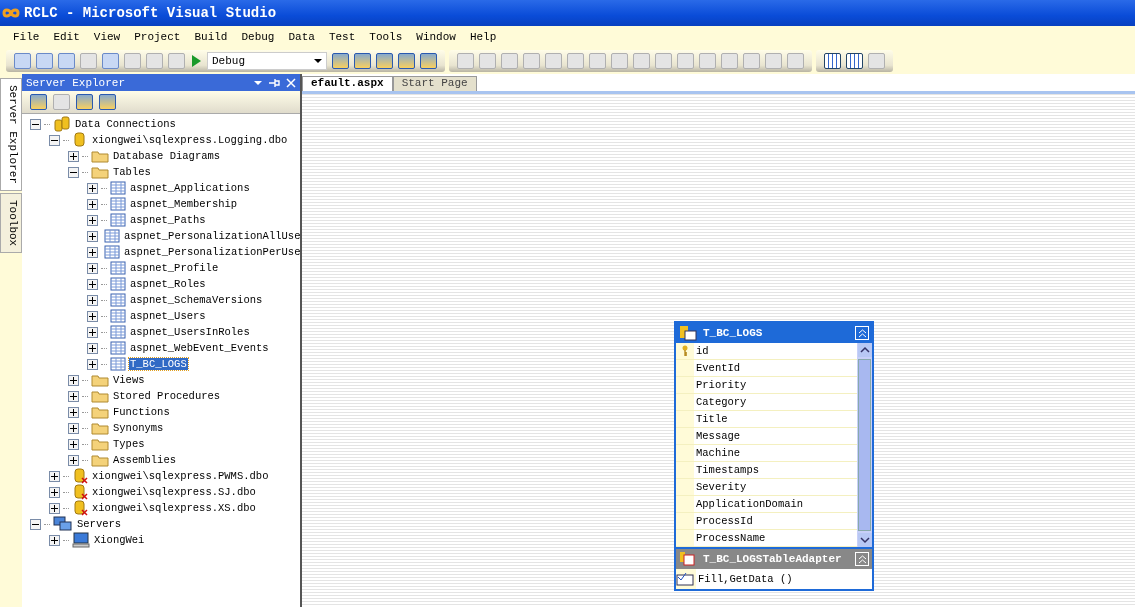 This screenshot has height=607, width=1135. Describe the element at coordinates (775, 351) in the screenshot. I see `column-name: id` at that location.